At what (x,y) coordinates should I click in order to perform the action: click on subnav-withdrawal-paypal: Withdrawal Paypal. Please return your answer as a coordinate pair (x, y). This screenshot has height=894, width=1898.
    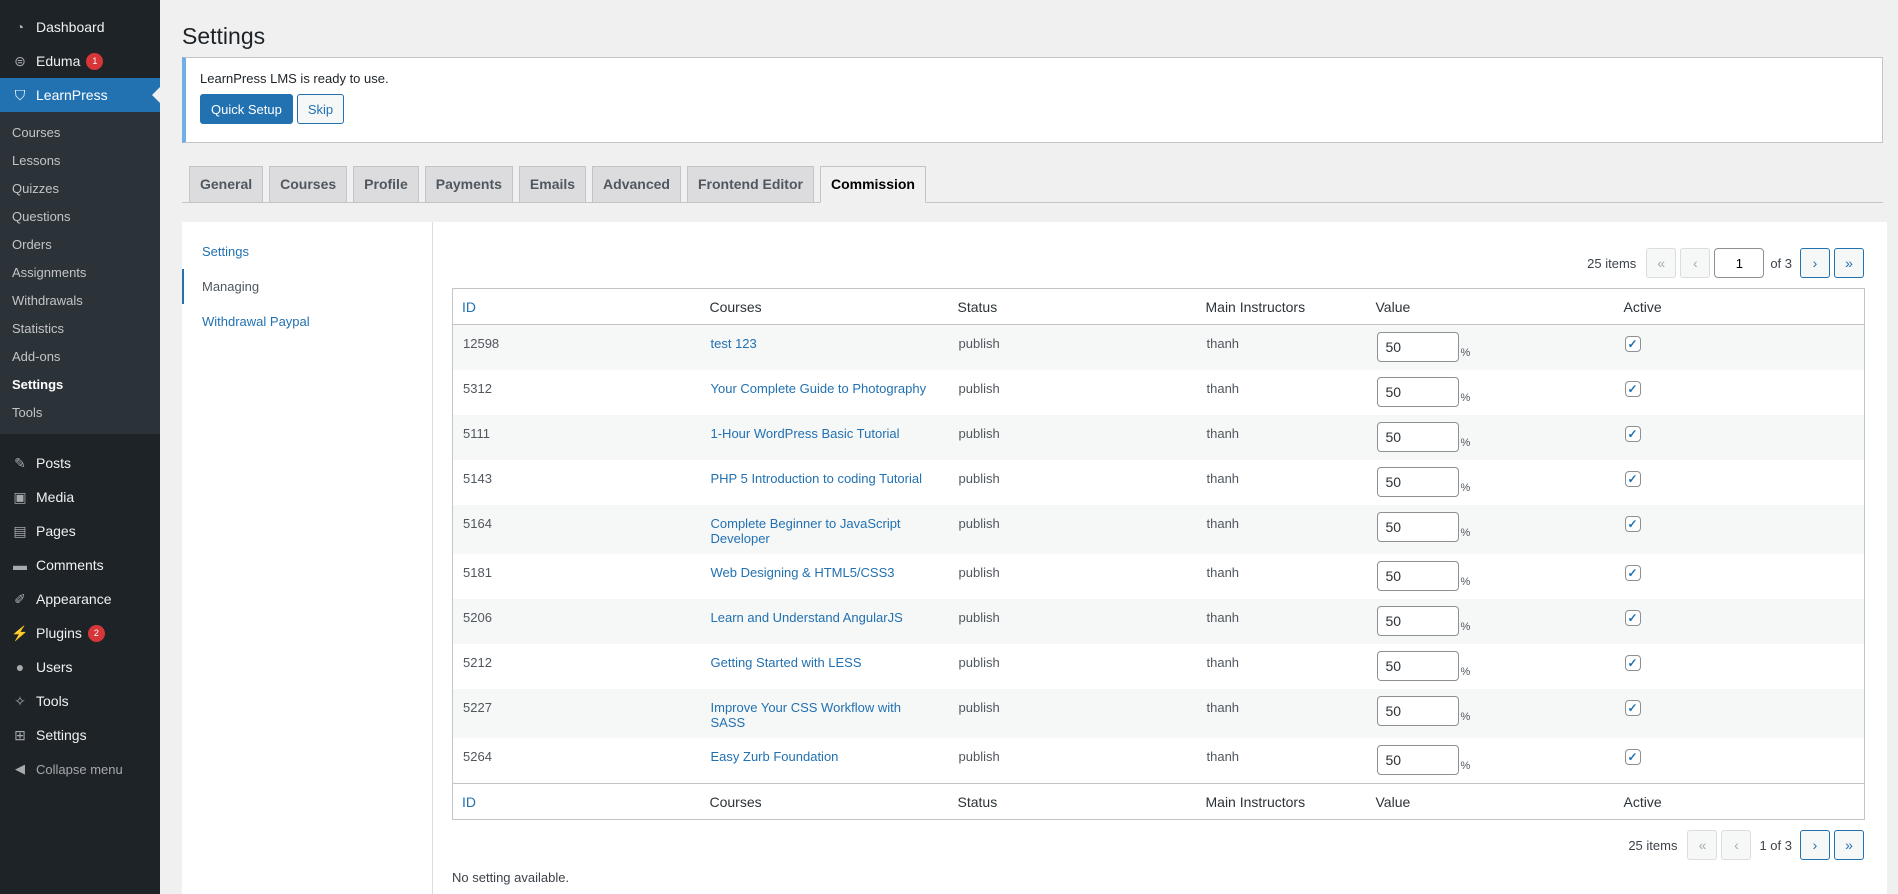
    Looking at the image, I should click on (307, 321).